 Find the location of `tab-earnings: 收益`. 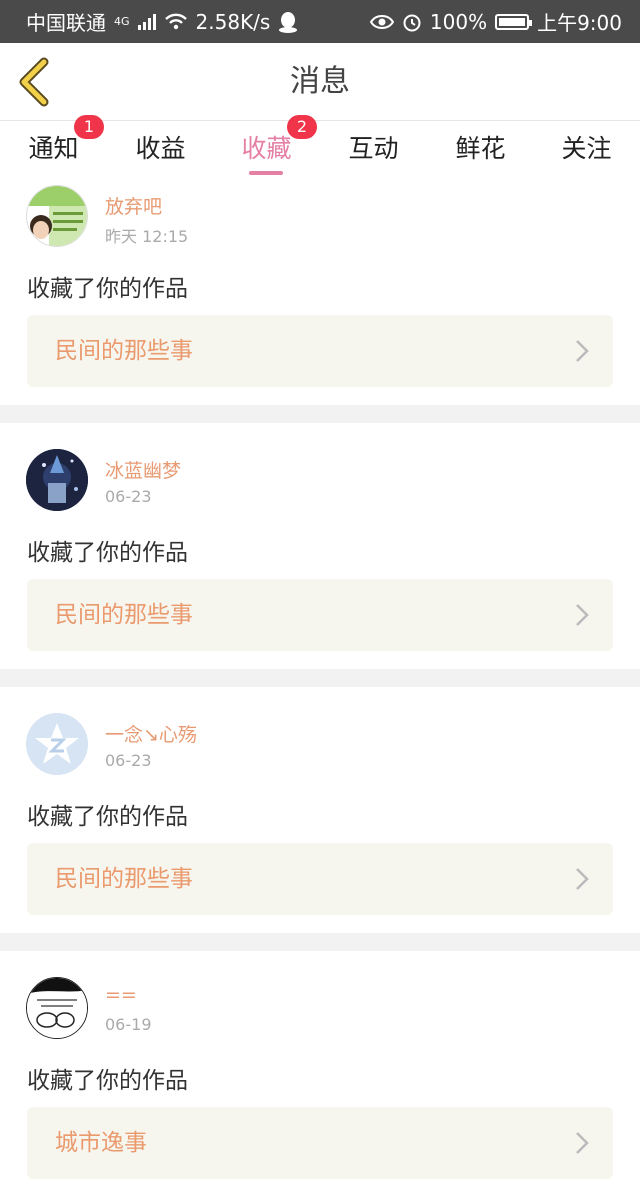

tab-earnings: 收益 is located at coordinates (160, 150).